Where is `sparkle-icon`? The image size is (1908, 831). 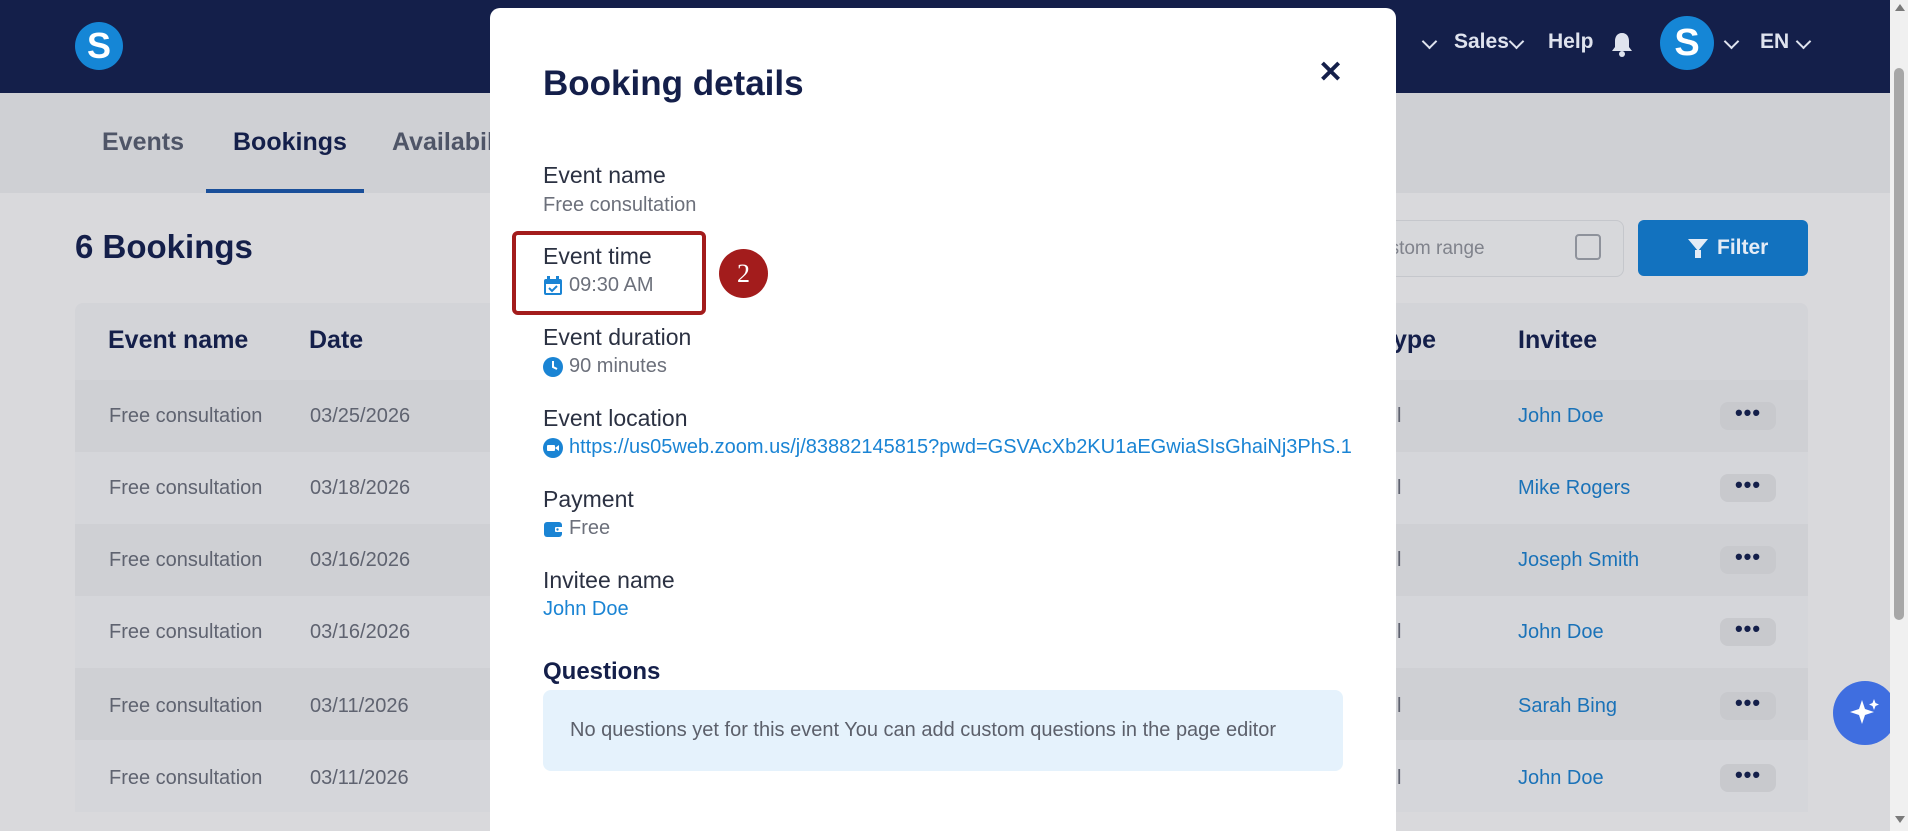
sparkle-icon is located at coordinates (1864, 711).